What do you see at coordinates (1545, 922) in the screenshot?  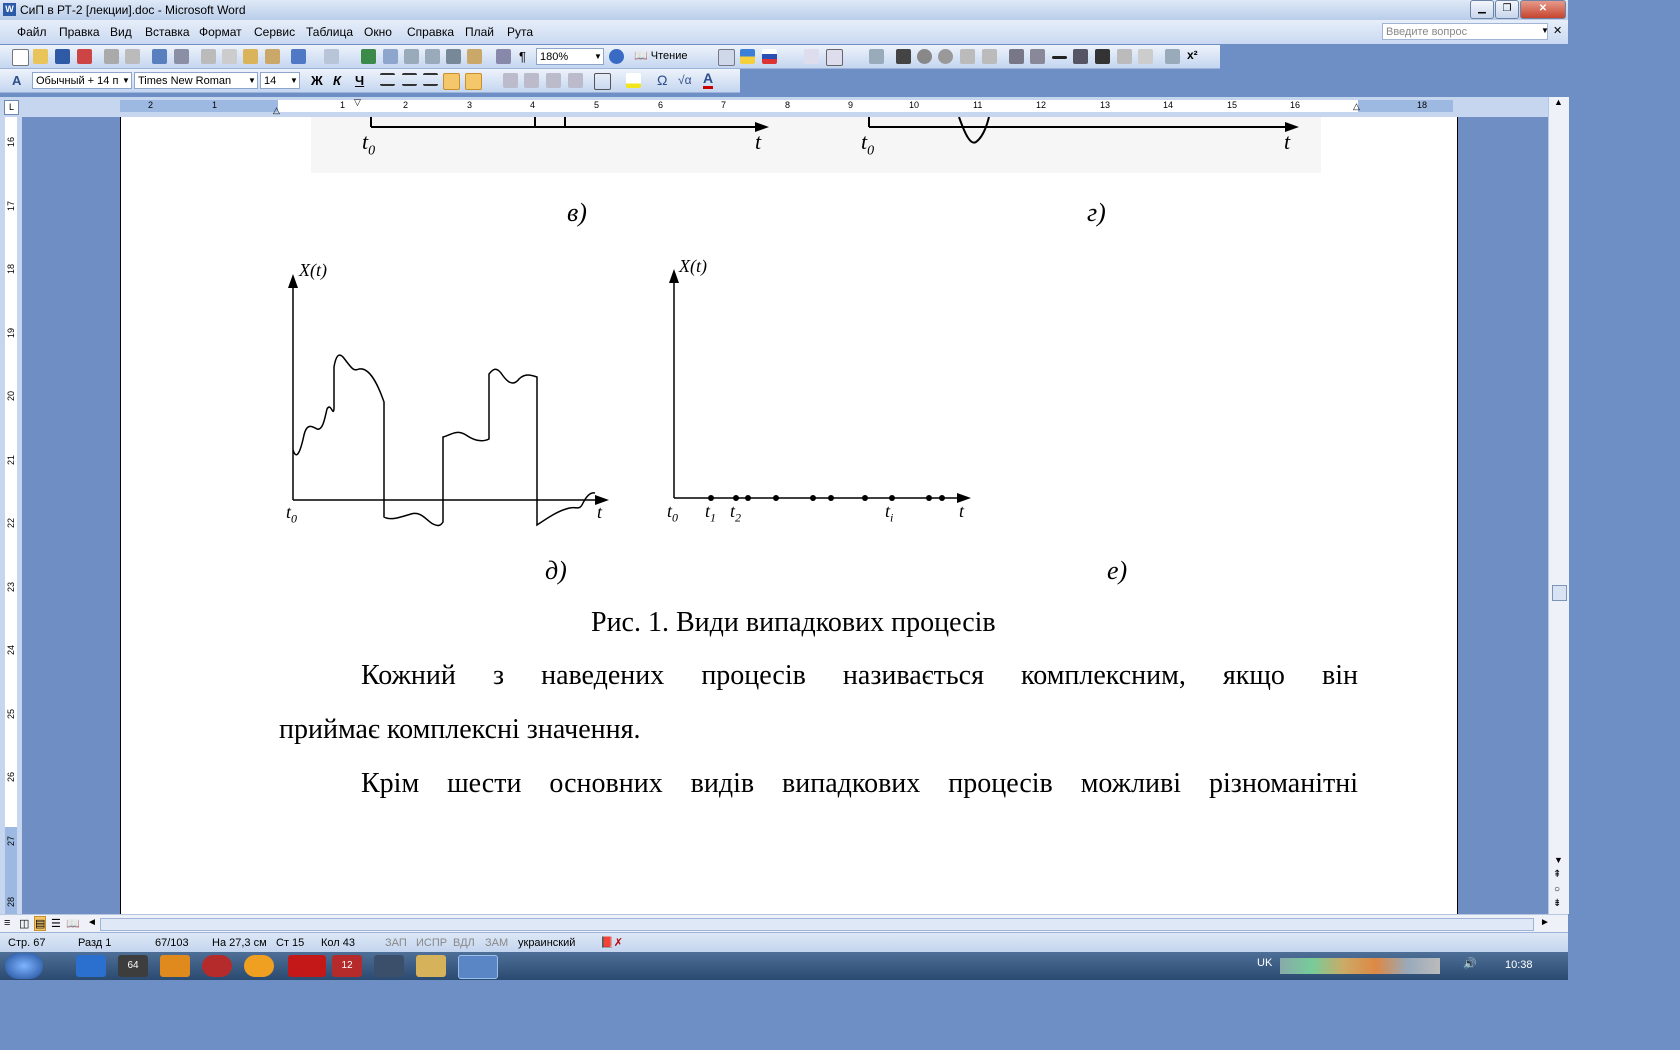 I see `scroll-right-icon: ►` at bounding box center [1545, 922].